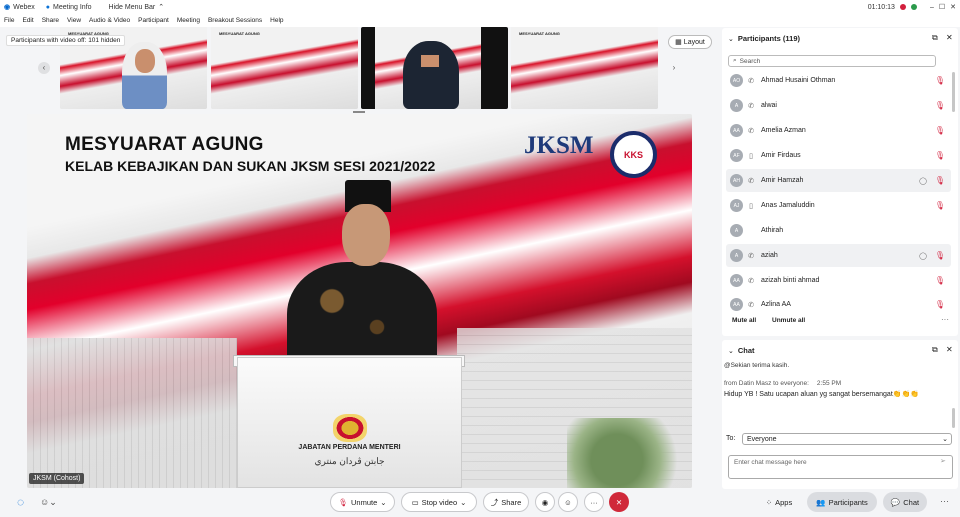 The height and width of the screenshot is (517, 960). I want to click on mobile-icon: ▯, so click(751, 206).